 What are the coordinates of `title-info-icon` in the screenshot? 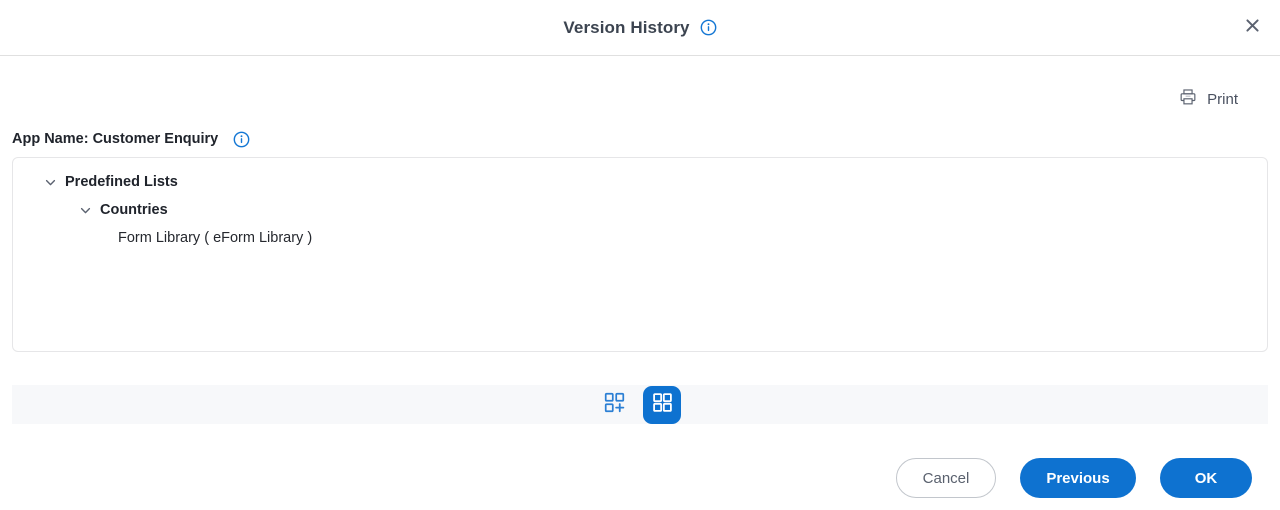 It's located at (708, 27).